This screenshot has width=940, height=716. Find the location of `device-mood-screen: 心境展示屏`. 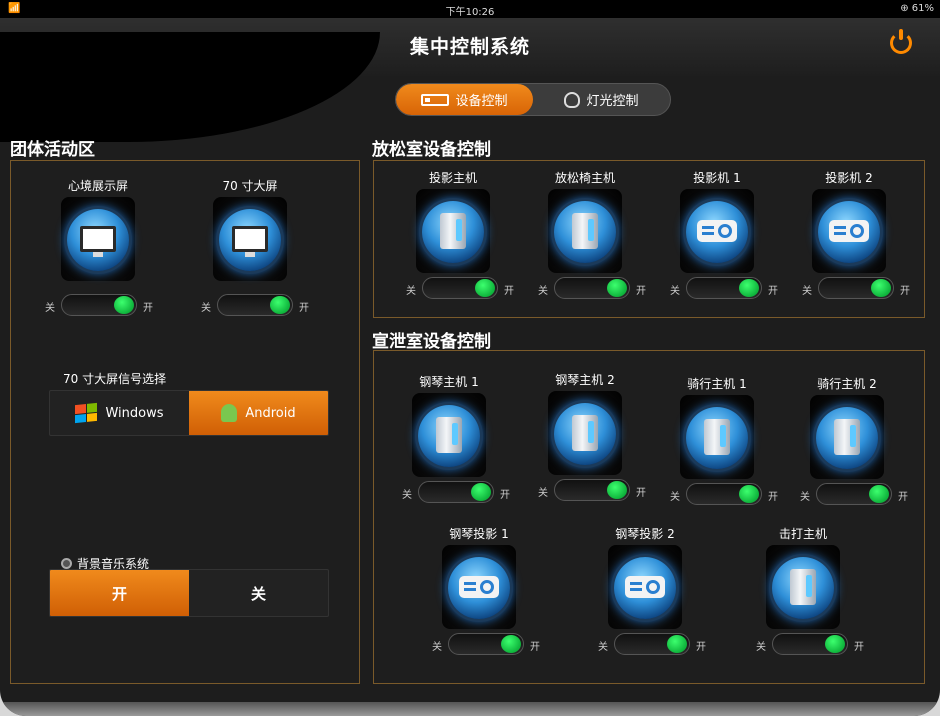

device-mood-screen: 心境展示屏 is located at coordinates (98, 229).